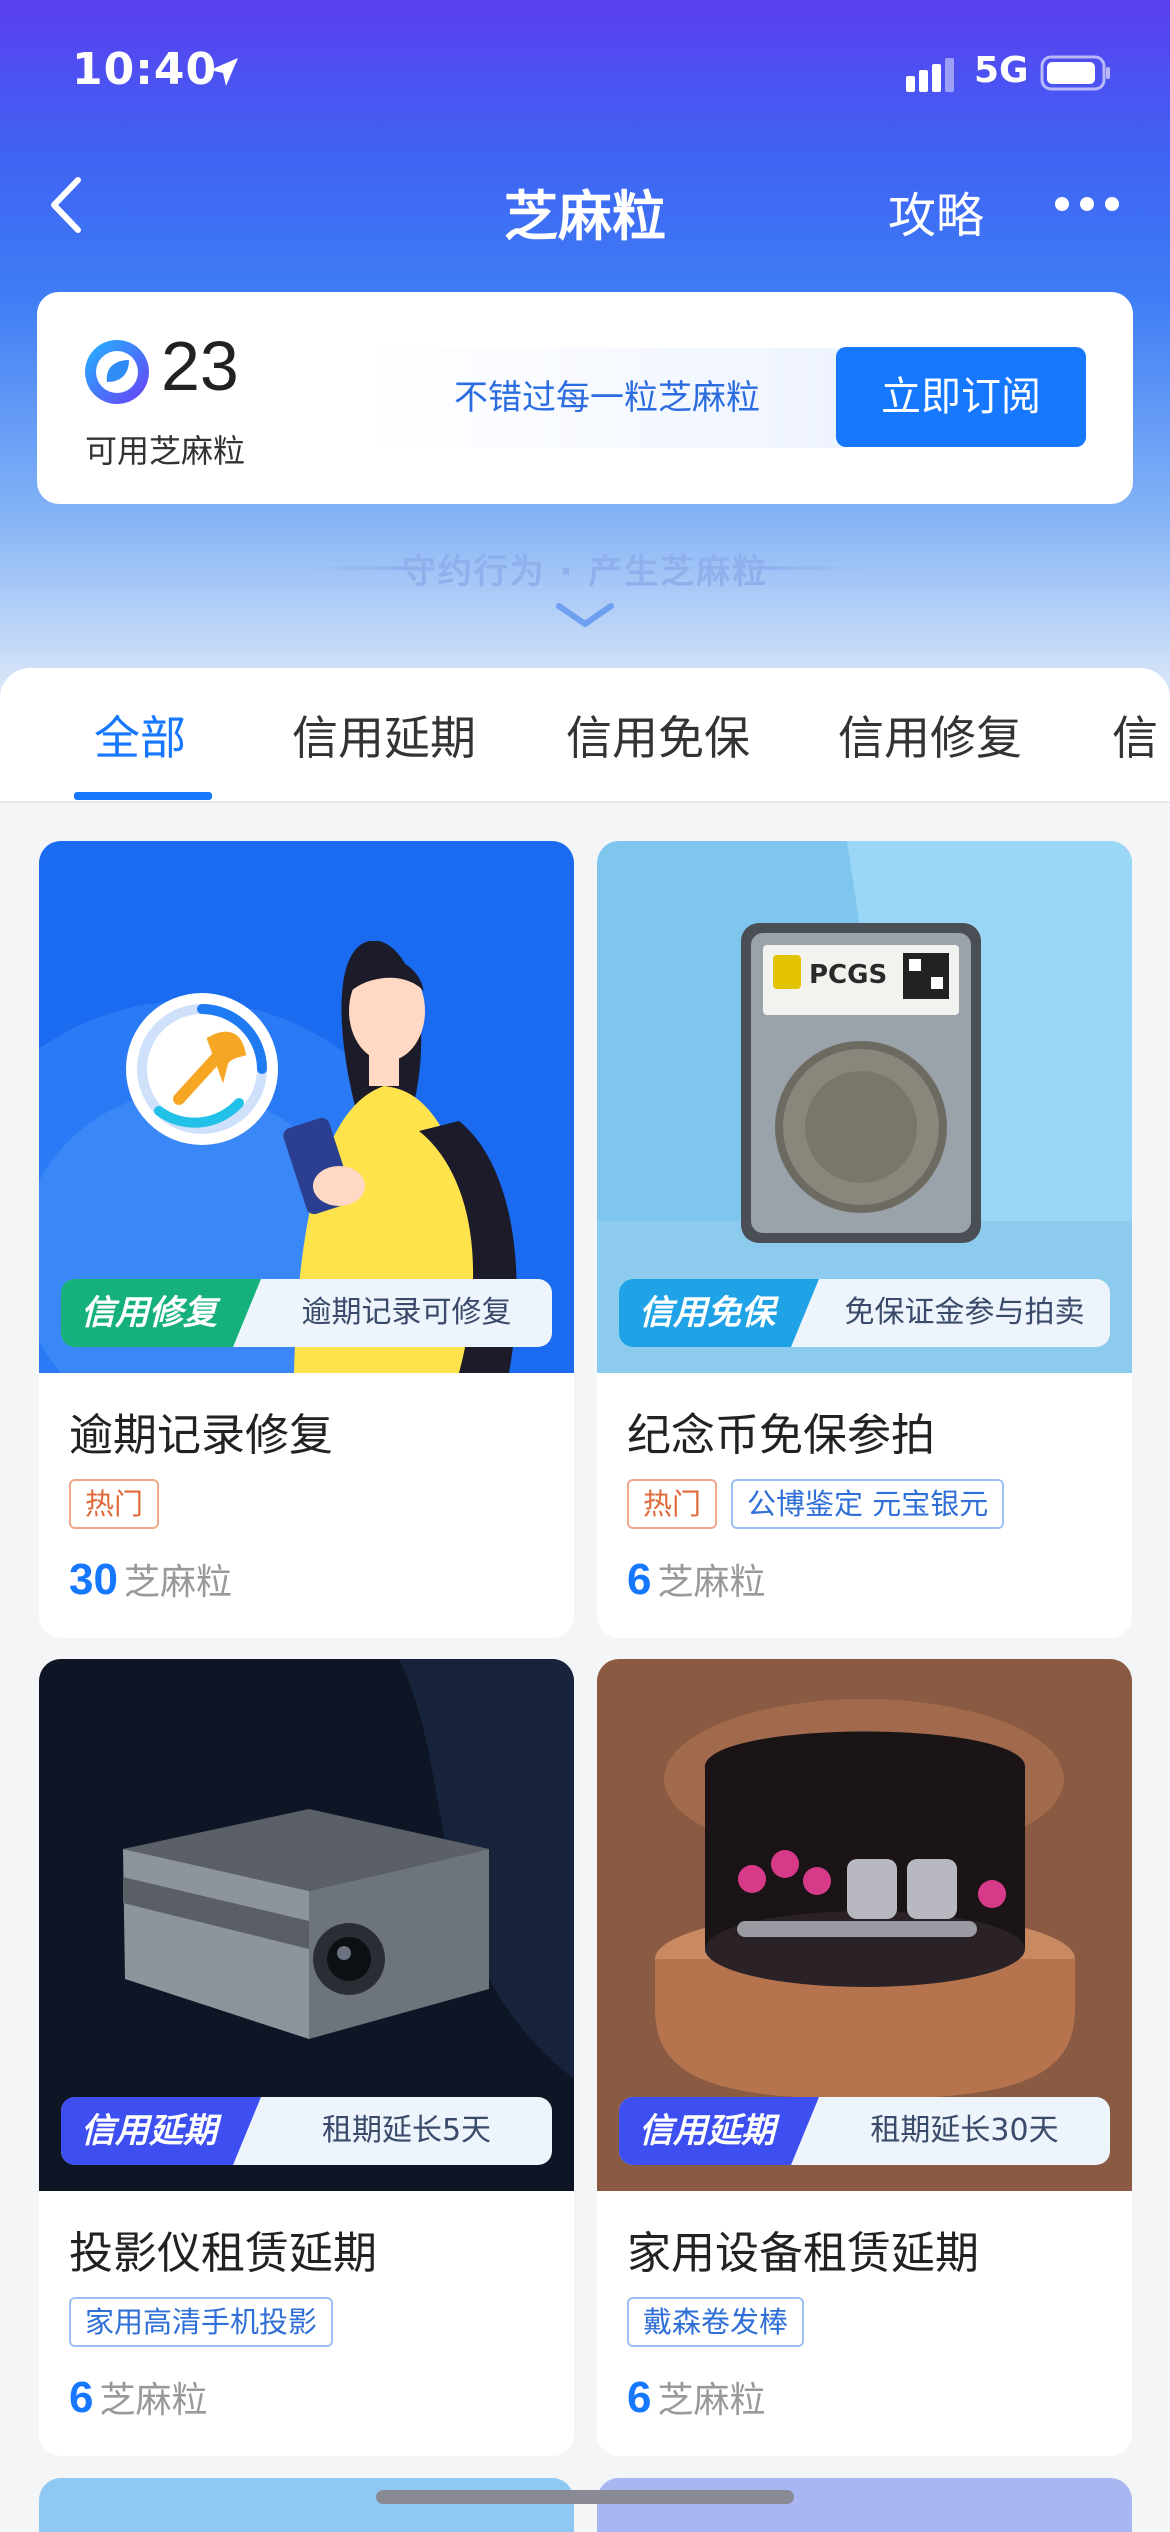 The image size is (1170, 2532). I want to click on points-cost: 30 芝麻粒, so click(150, 1579).